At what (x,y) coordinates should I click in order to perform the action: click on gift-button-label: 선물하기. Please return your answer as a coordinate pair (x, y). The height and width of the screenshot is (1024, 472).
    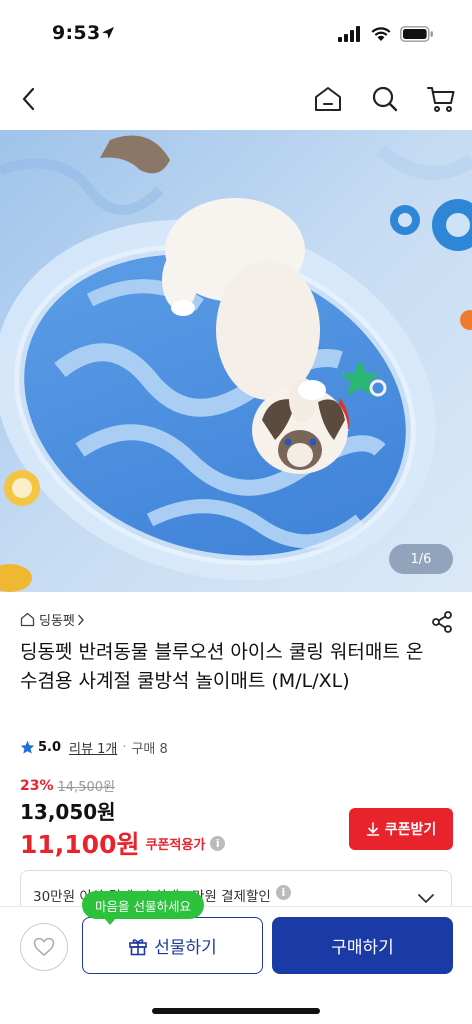
    Looking at the image, I should click on (185, 948).